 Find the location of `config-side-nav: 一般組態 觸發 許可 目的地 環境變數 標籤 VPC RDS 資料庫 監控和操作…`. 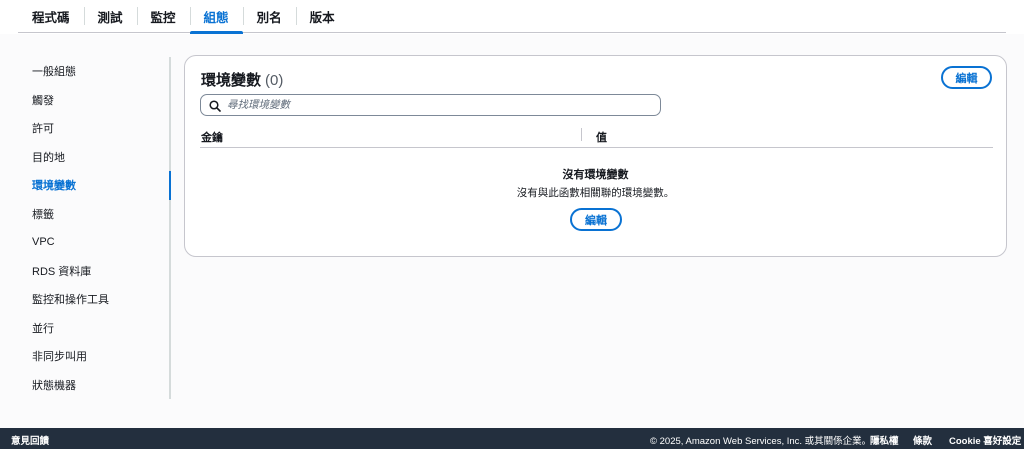

config-side-nav: 一般組態 觸發 許可 目的地 環境變數 標籤 VPC RDS 資料庫 監控和操作… is located at coordinates (94, 228).